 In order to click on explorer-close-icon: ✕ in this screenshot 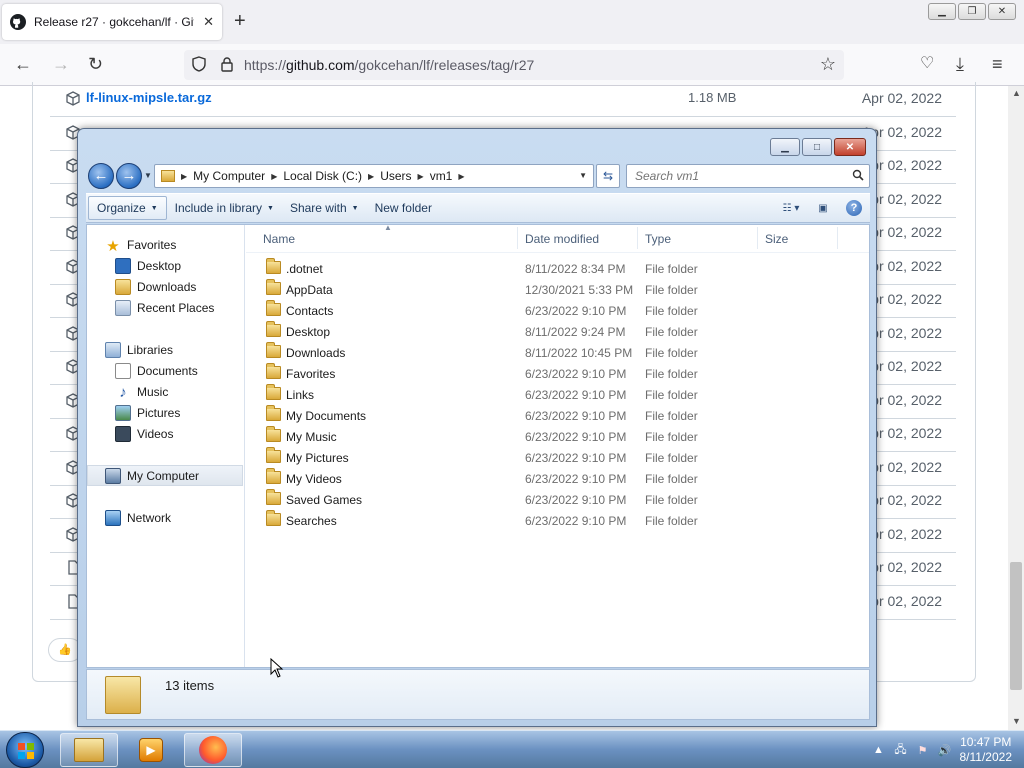, I will do `click(850, 147)`.